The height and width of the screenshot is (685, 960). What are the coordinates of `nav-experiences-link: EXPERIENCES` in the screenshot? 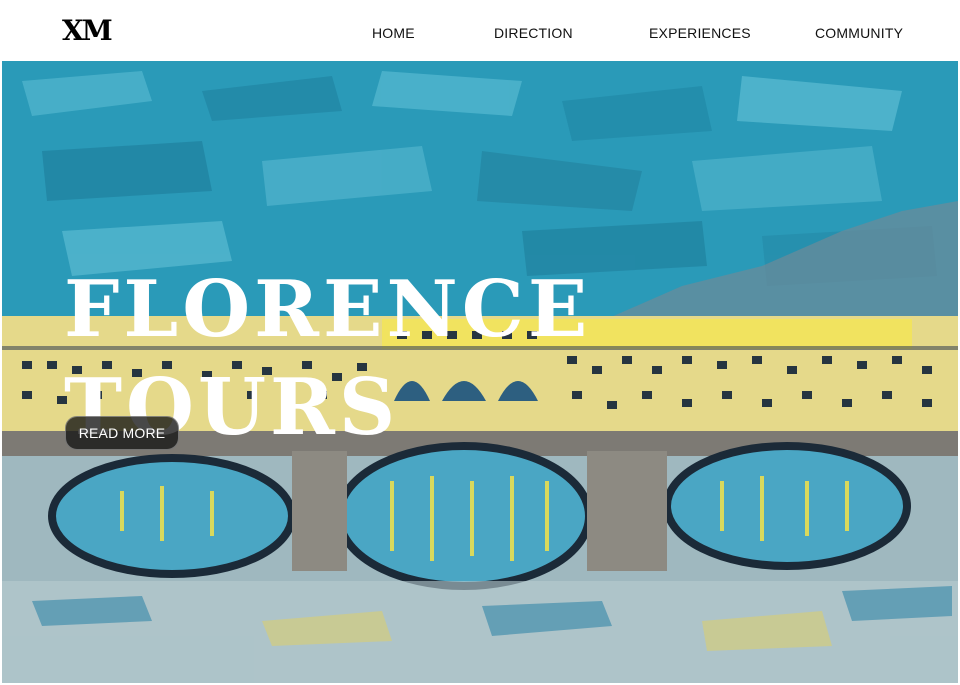 It's located at (700, 33).